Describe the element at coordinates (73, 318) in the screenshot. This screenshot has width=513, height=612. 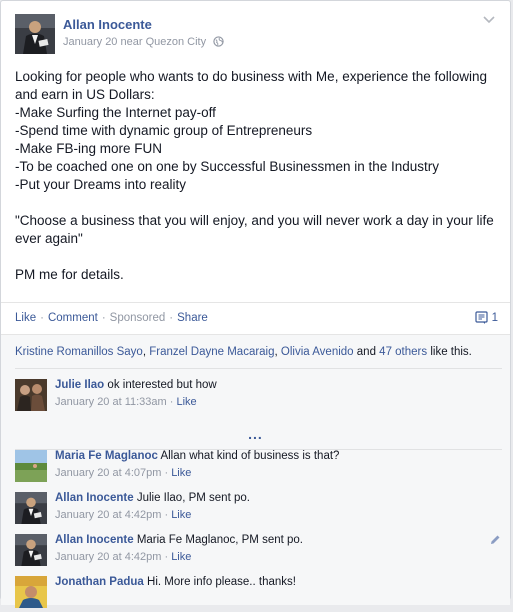
I see `comment-link: Comment` at that location.